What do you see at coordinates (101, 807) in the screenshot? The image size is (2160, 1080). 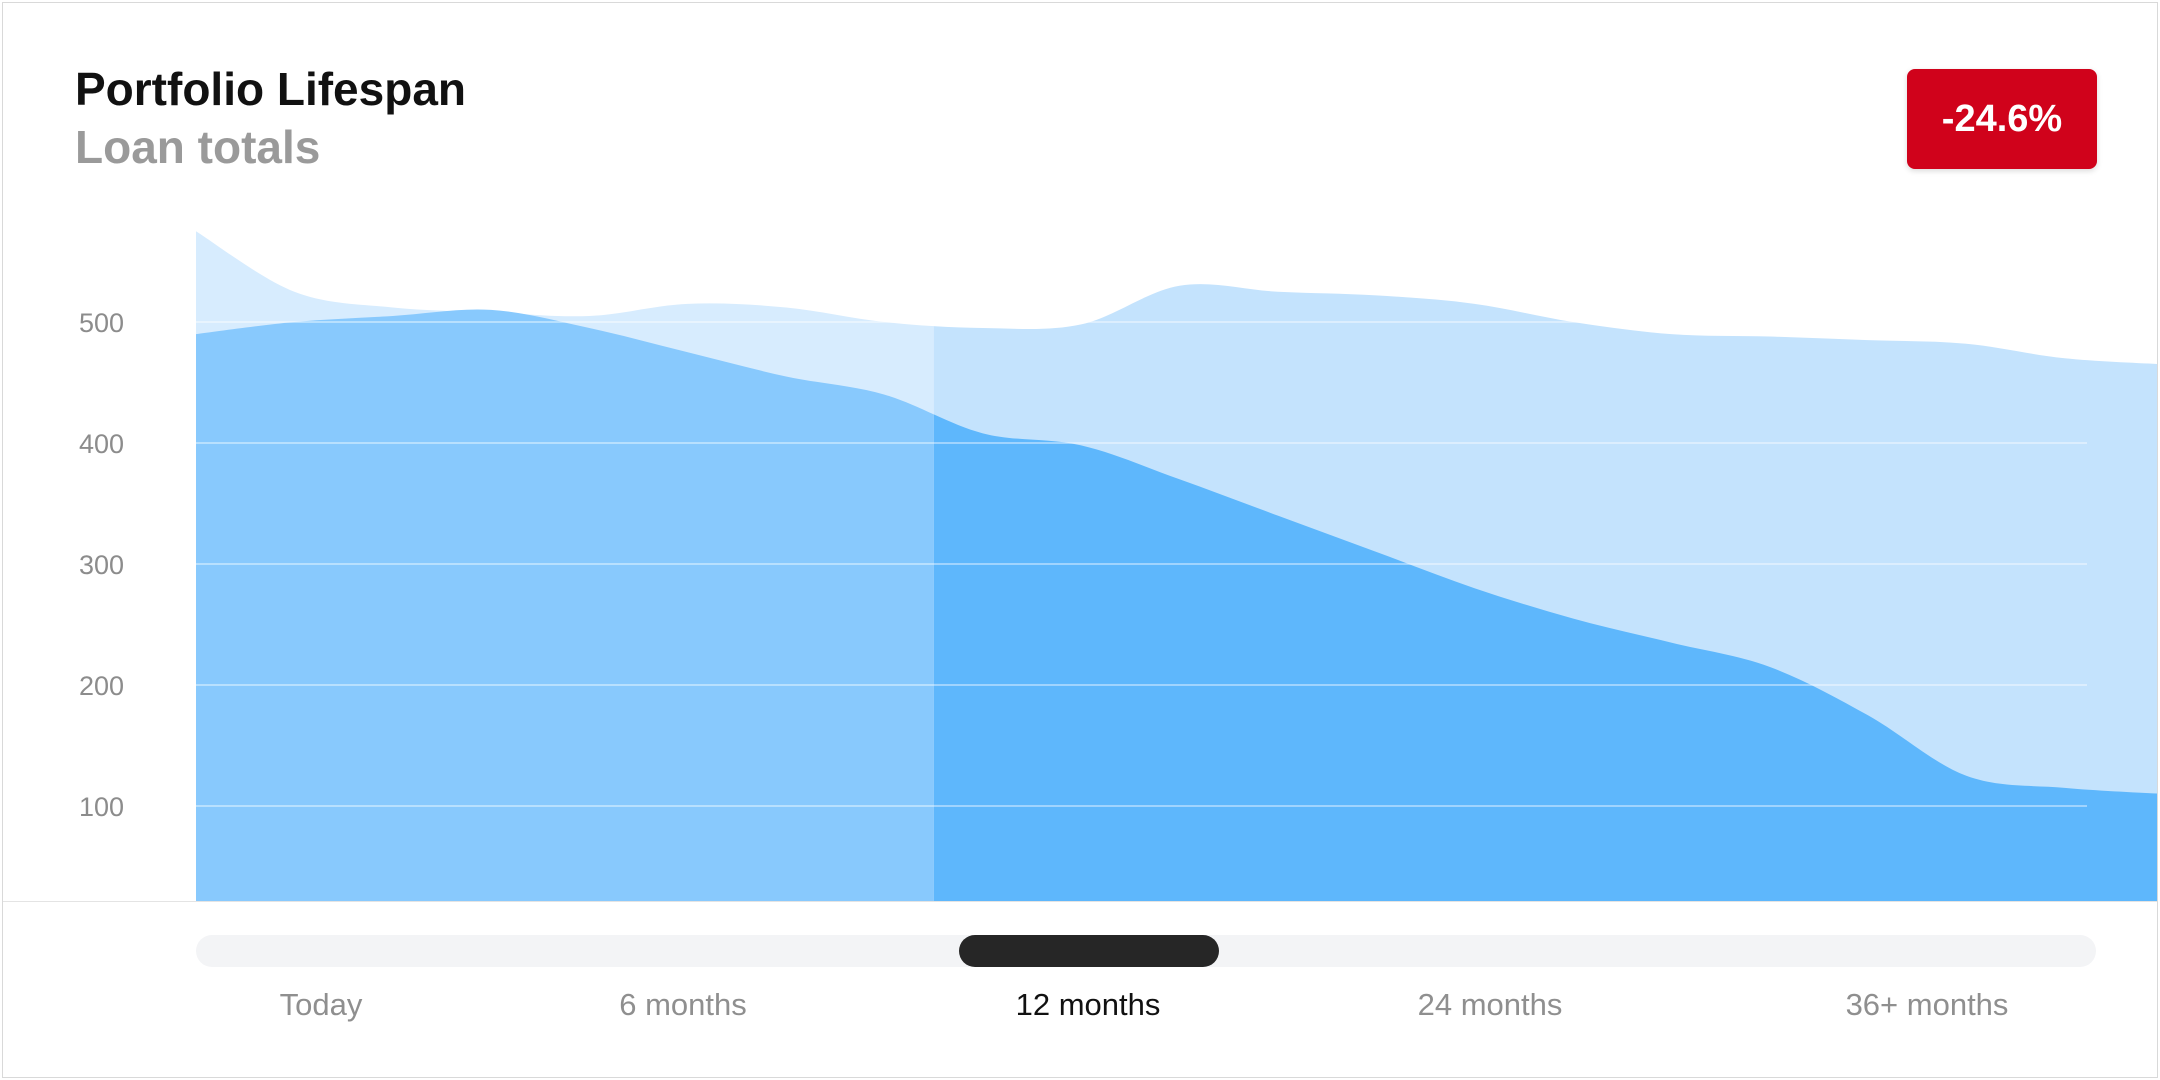 I see `y-tick-label-100: 100` at bounding box center [101, 807].